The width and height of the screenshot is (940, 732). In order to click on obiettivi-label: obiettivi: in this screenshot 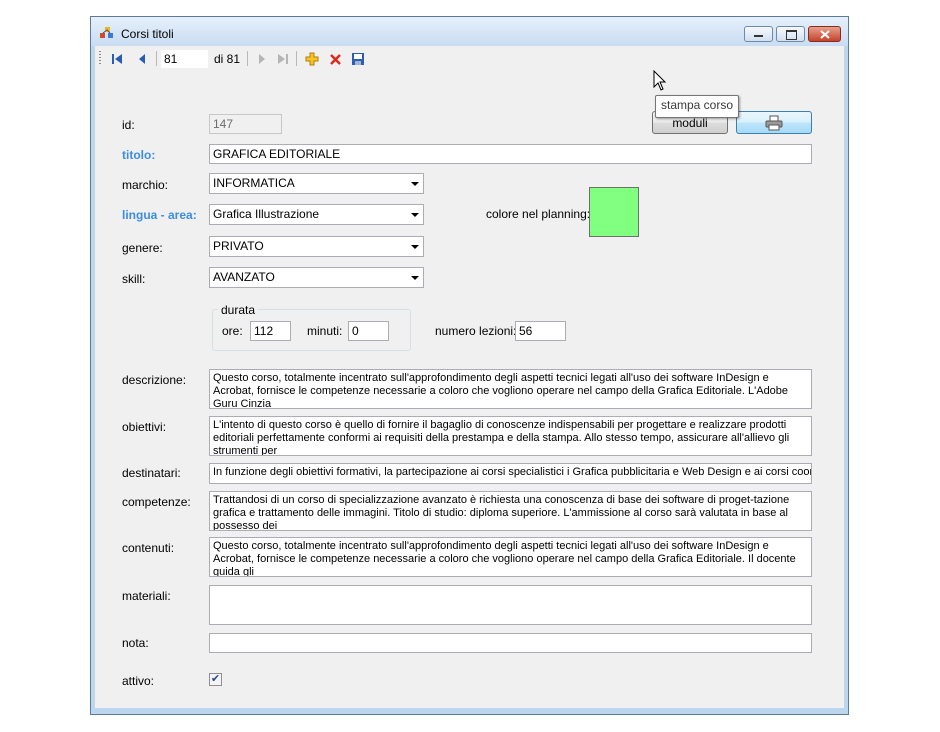, I will do `click(144, 427)`.